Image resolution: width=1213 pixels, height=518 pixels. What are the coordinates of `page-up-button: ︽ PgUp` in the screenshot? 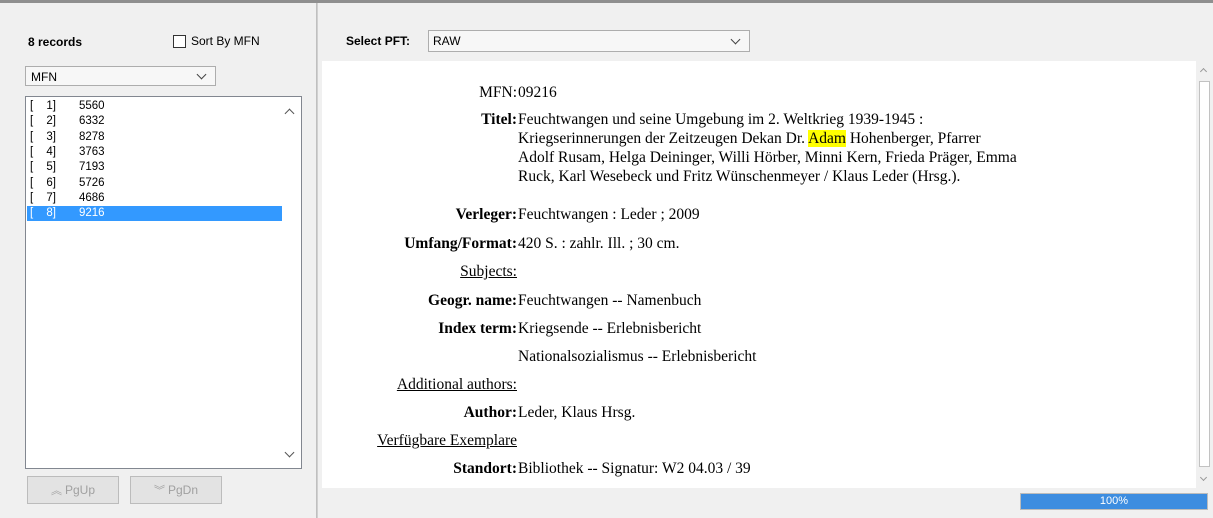 It's located at (73, 490).